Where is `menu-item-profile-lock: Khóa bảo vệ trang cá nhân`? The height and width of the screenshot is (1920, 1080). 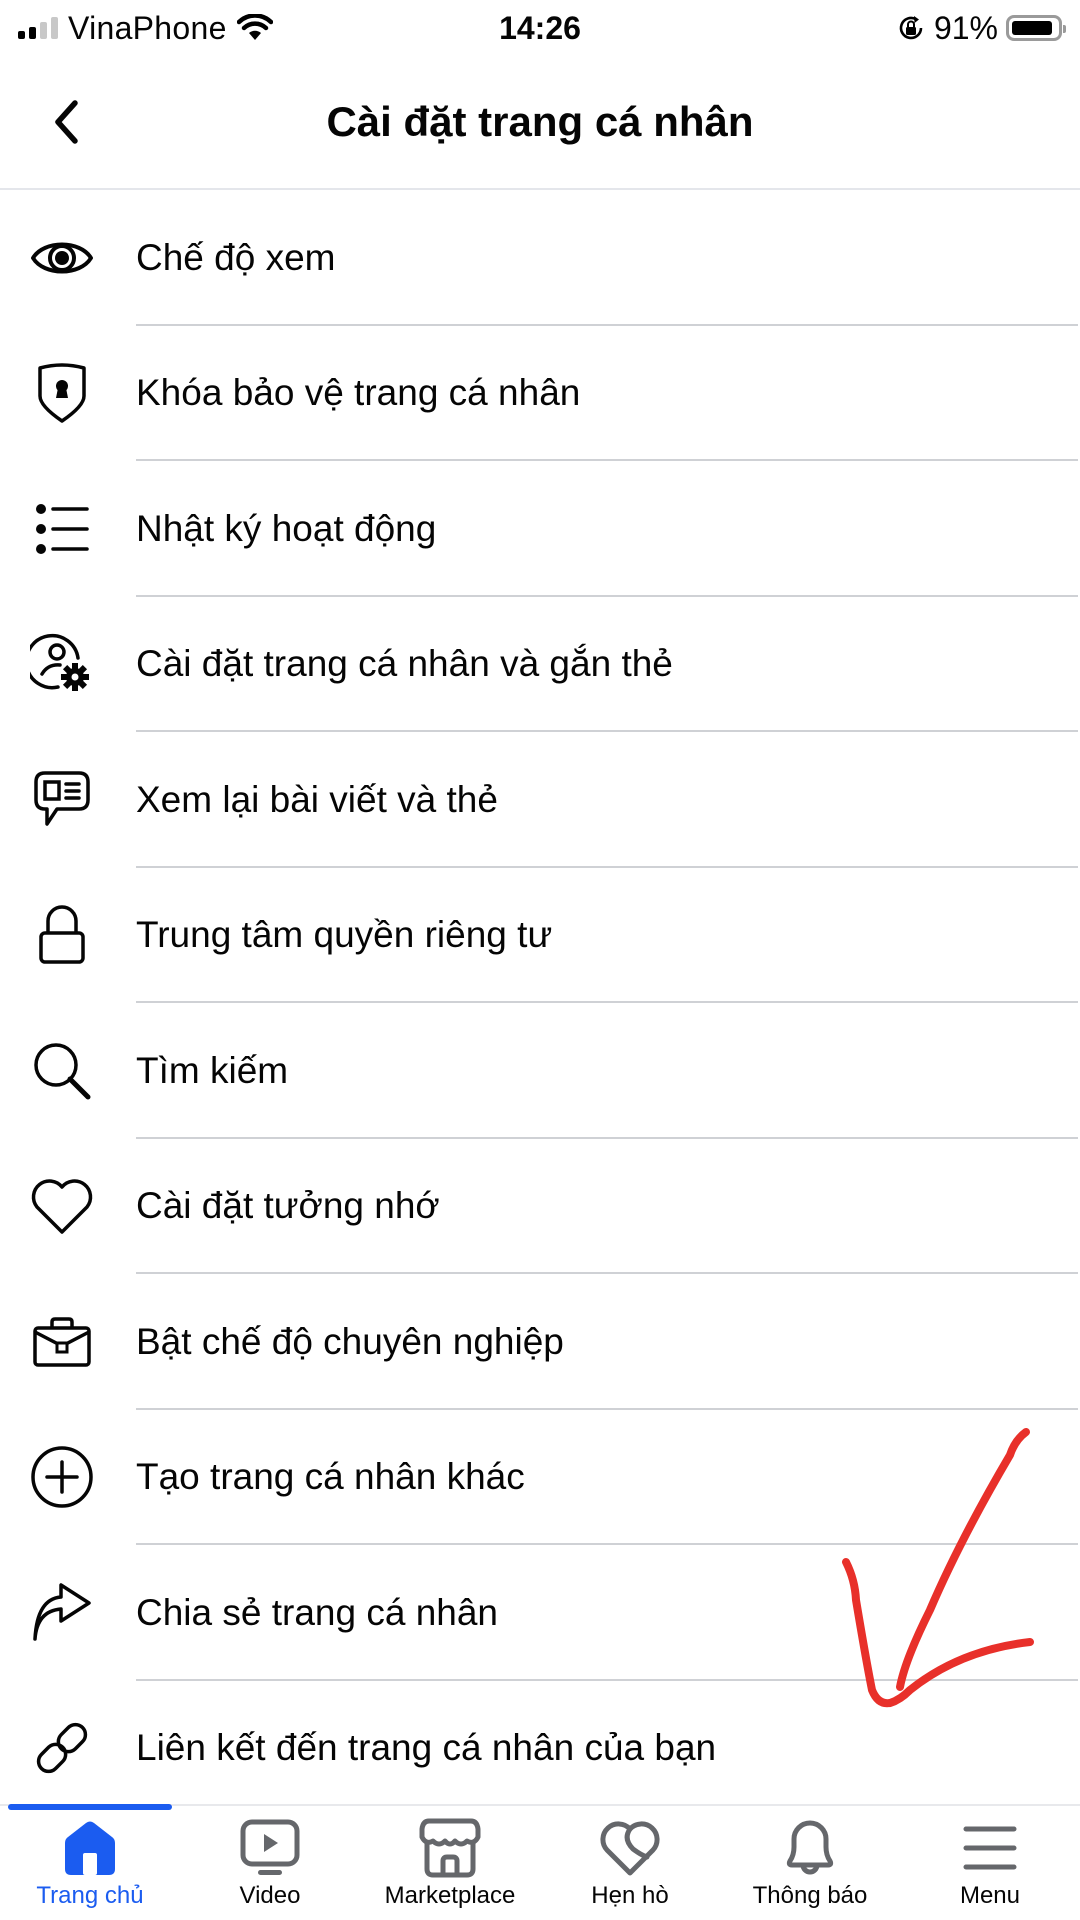
menu-item-profile-lock: Khóa bảo vệ trang cá nhân is located at coordinates (540, 393).